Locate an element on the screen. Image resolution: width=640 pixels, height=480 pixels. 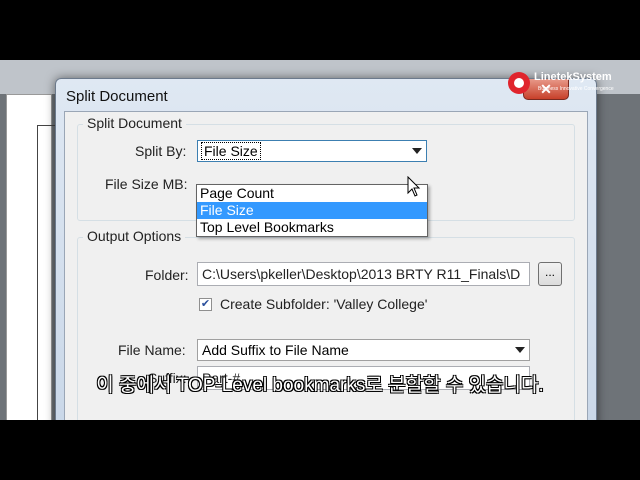
split-by-dropdown-list: Page Count File Size Top Level Bookmarks is located at coordinates (312, 210).